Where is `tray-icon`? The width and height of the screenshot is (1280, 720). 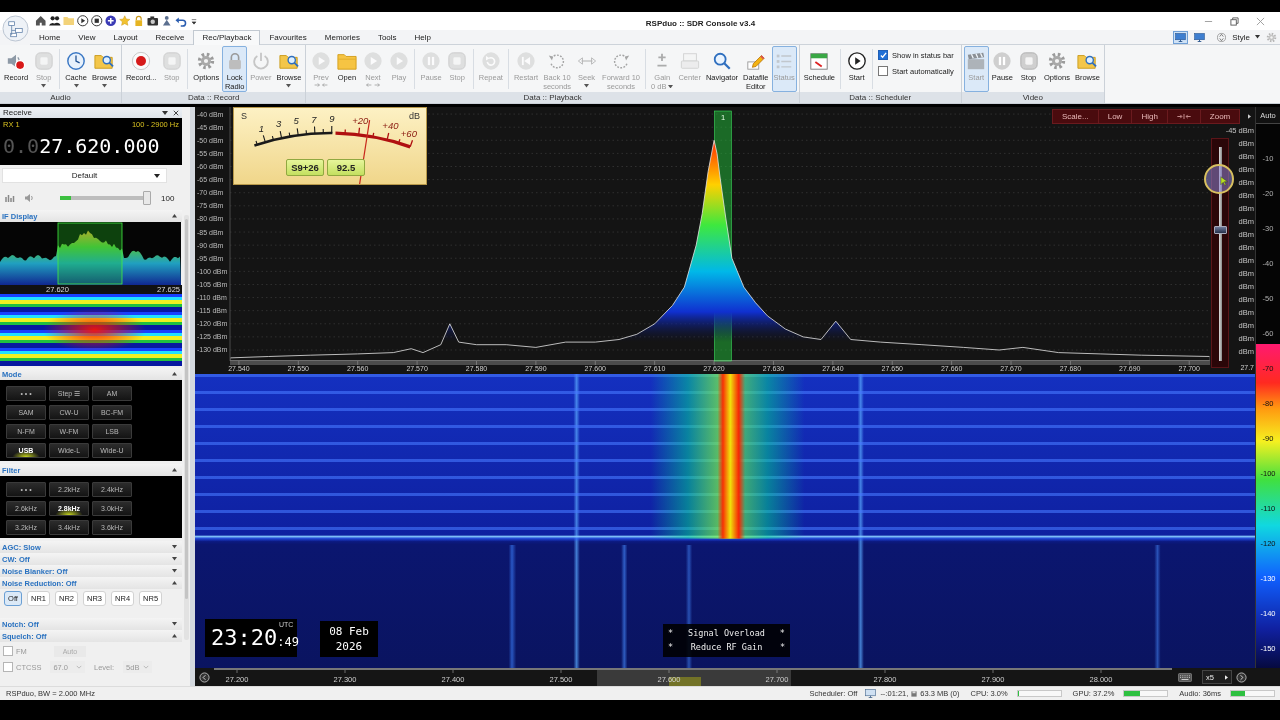 tray-icon is located at coordinates (689, 61).